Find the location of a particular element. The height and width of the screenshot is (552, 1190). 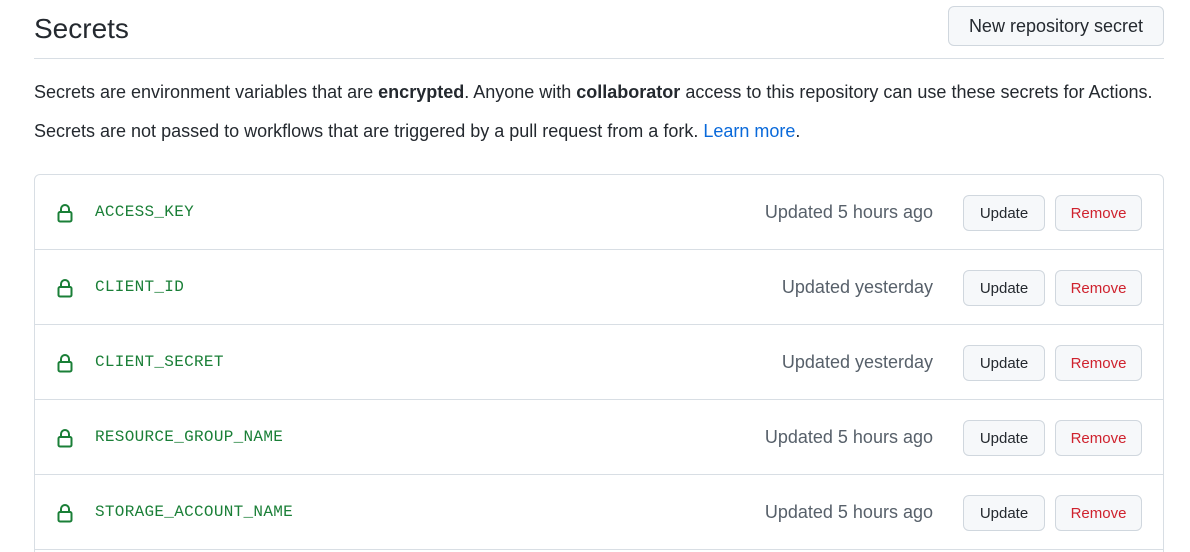

secret-name: CLIENT_SECRET is located at coordinates (159, 362).